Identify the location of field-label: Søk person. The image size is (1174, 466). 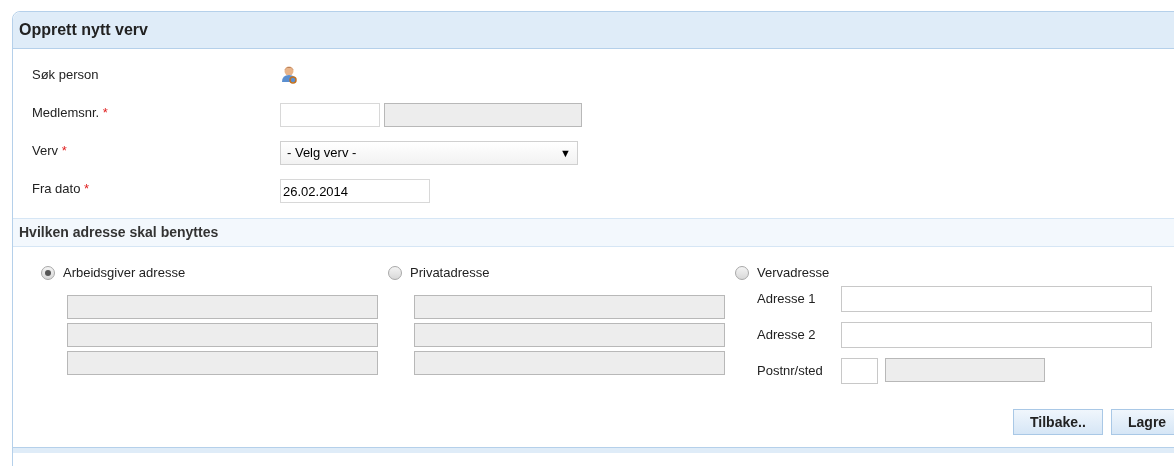
(66, 75).